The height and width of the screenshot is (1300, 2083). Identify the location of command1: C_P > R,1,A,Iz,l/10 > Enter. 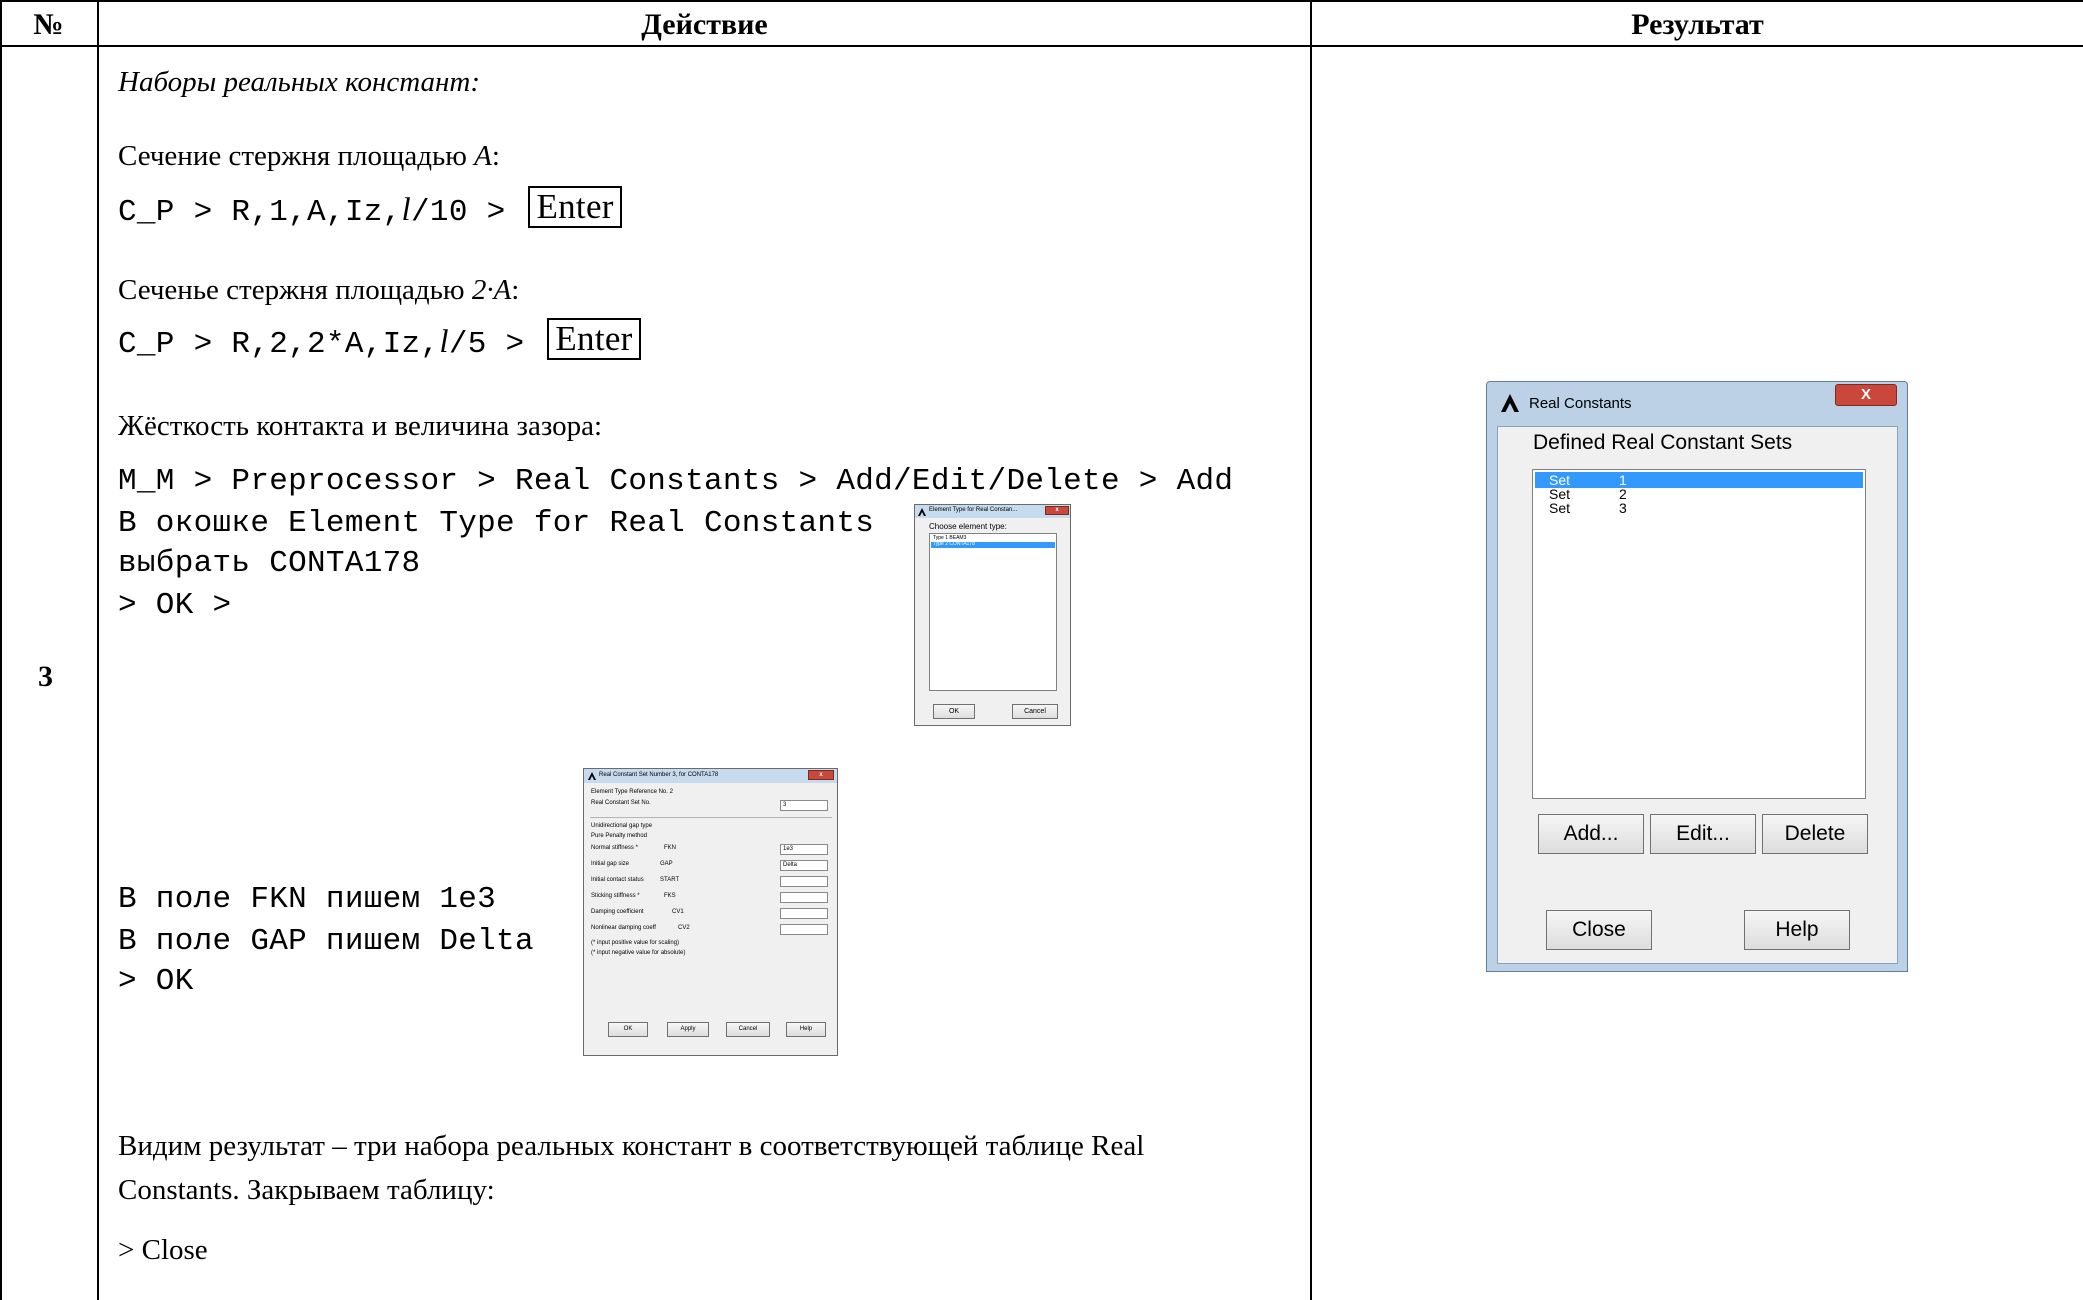
(370, 208).